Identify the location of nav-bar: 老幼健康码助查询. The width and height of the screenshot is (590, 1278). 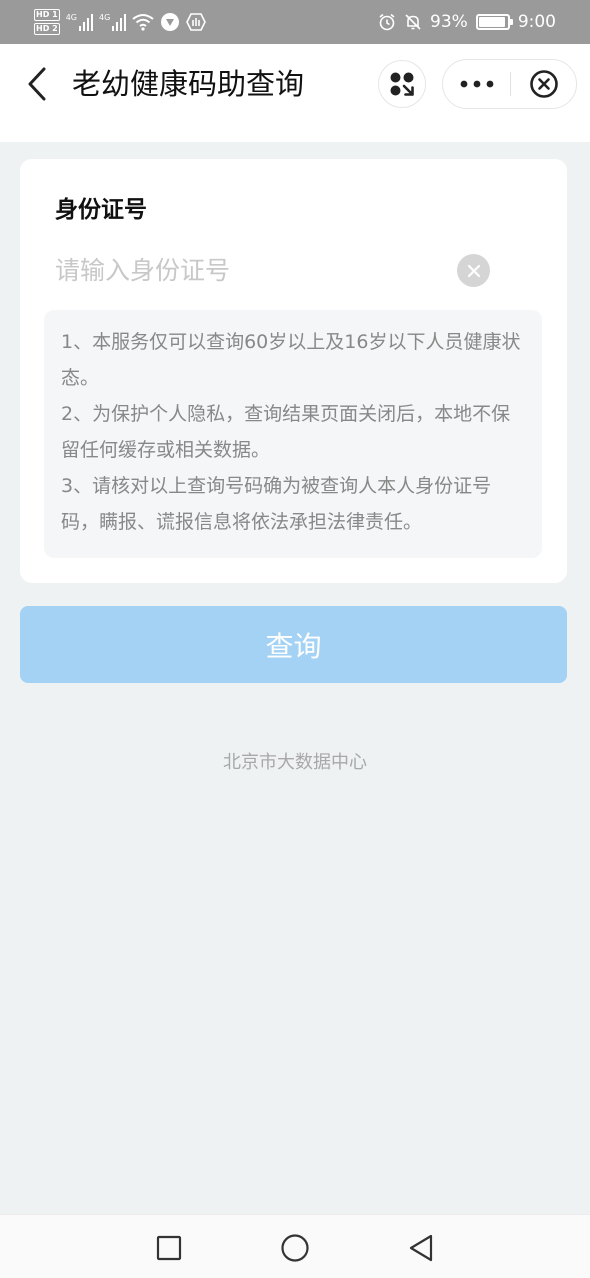
(295, 93).